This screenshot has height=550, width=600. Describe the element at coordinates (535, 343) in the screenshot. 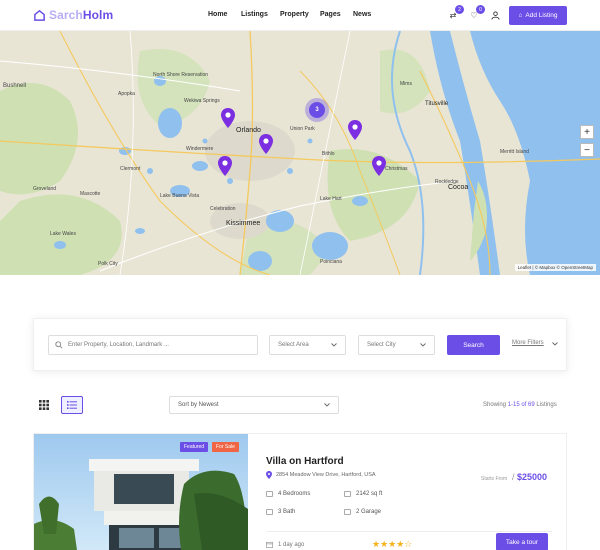

I see `more-filters-link: More Filters` at that location.